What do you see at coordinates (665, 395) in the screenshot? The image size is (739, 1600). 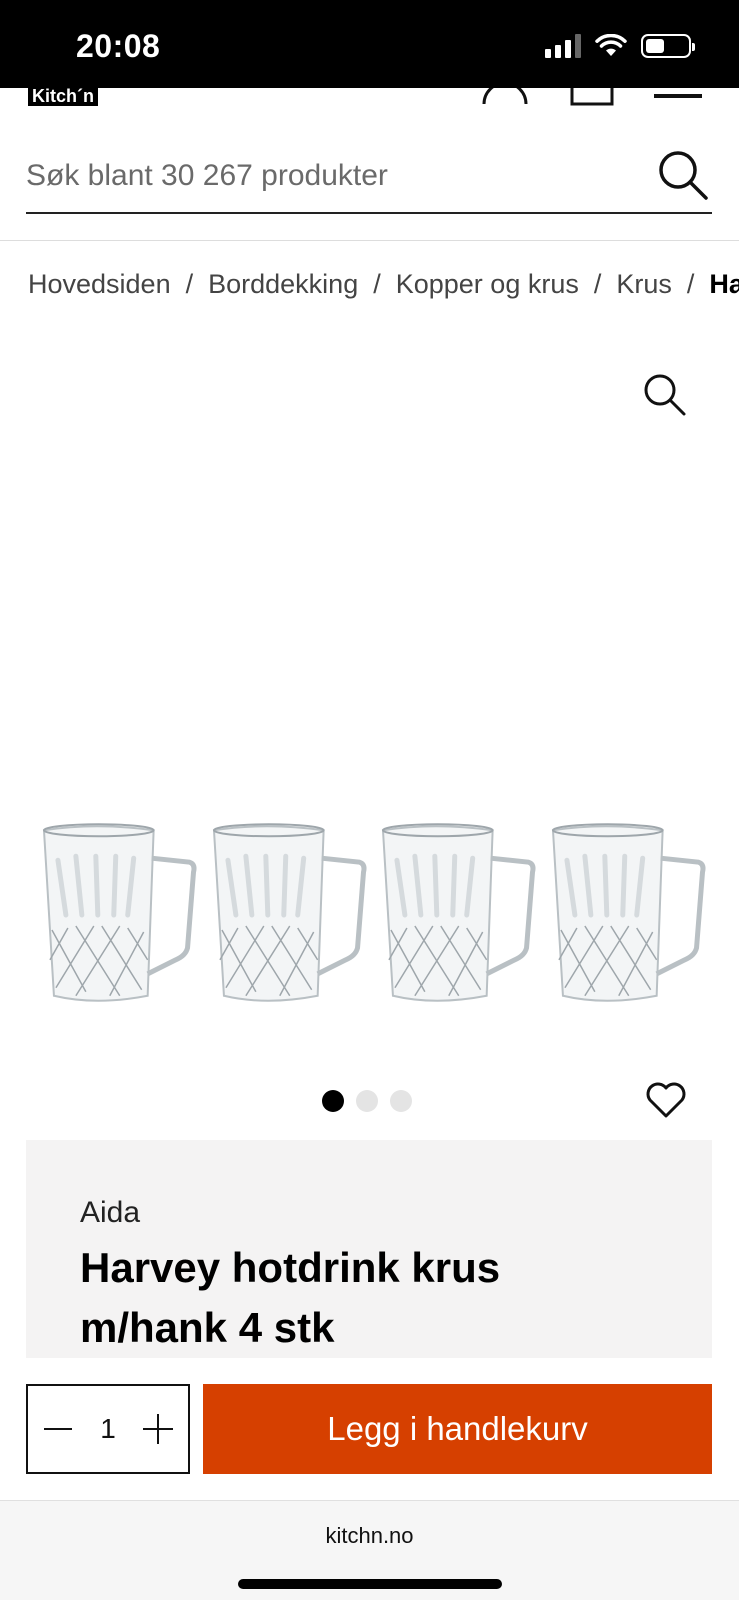 I see `zoom-icon` at bounding box center [665, 395].